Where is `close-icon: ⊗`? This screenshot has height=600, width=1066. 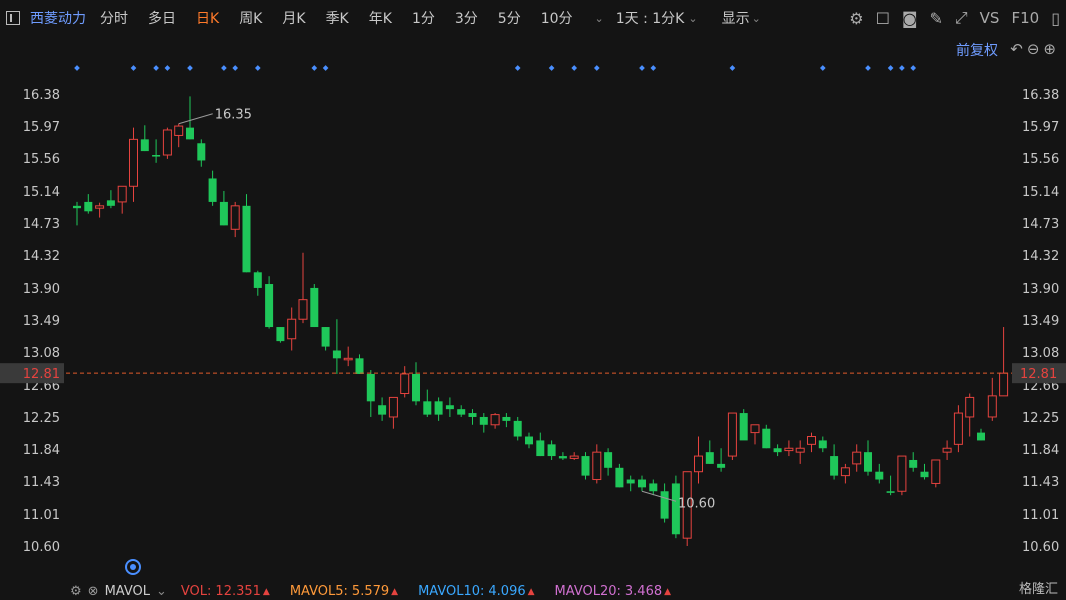
close-icon: ⊗ is located at coordinates (93, 591).